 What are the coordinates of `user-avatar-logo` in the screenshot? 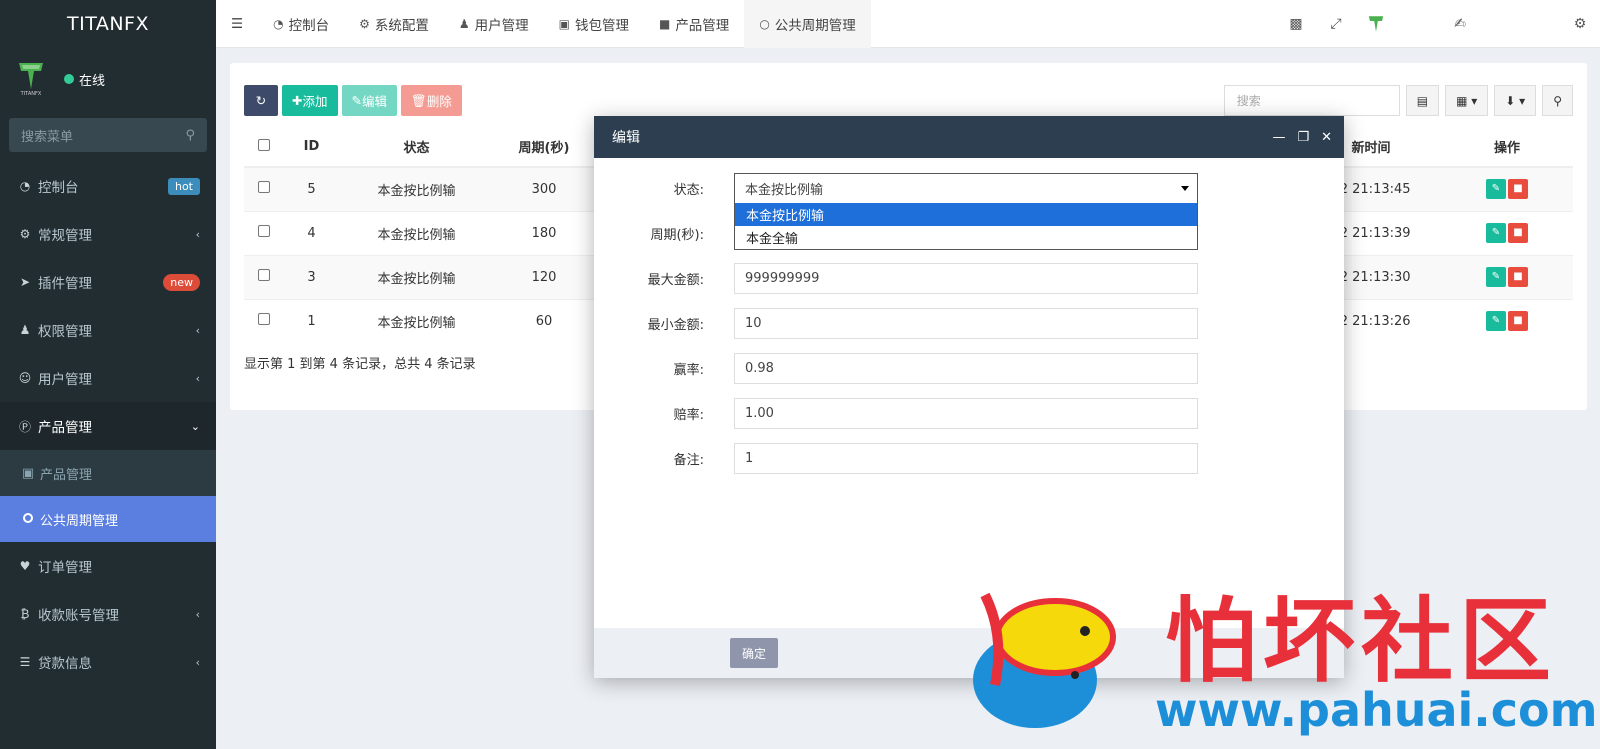 It's located at (1376, 24).